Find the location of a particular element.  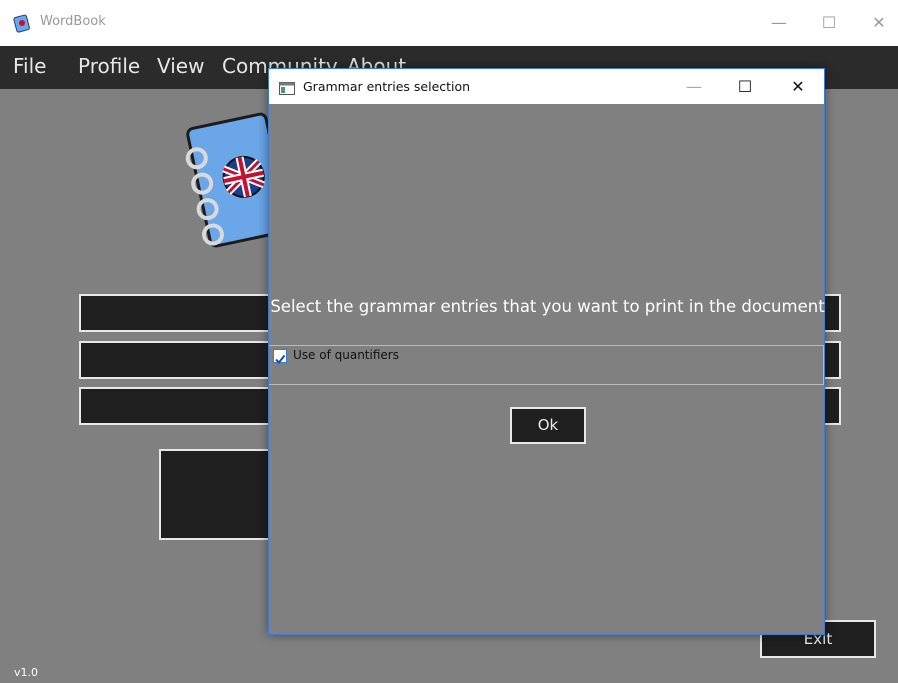

minimize-button: — is located at coordinates (779, 23).